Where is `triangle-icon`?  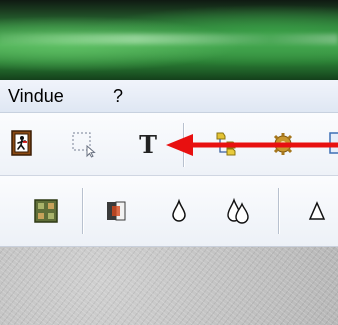 triangle-icon is located at coordinates (317, 210).